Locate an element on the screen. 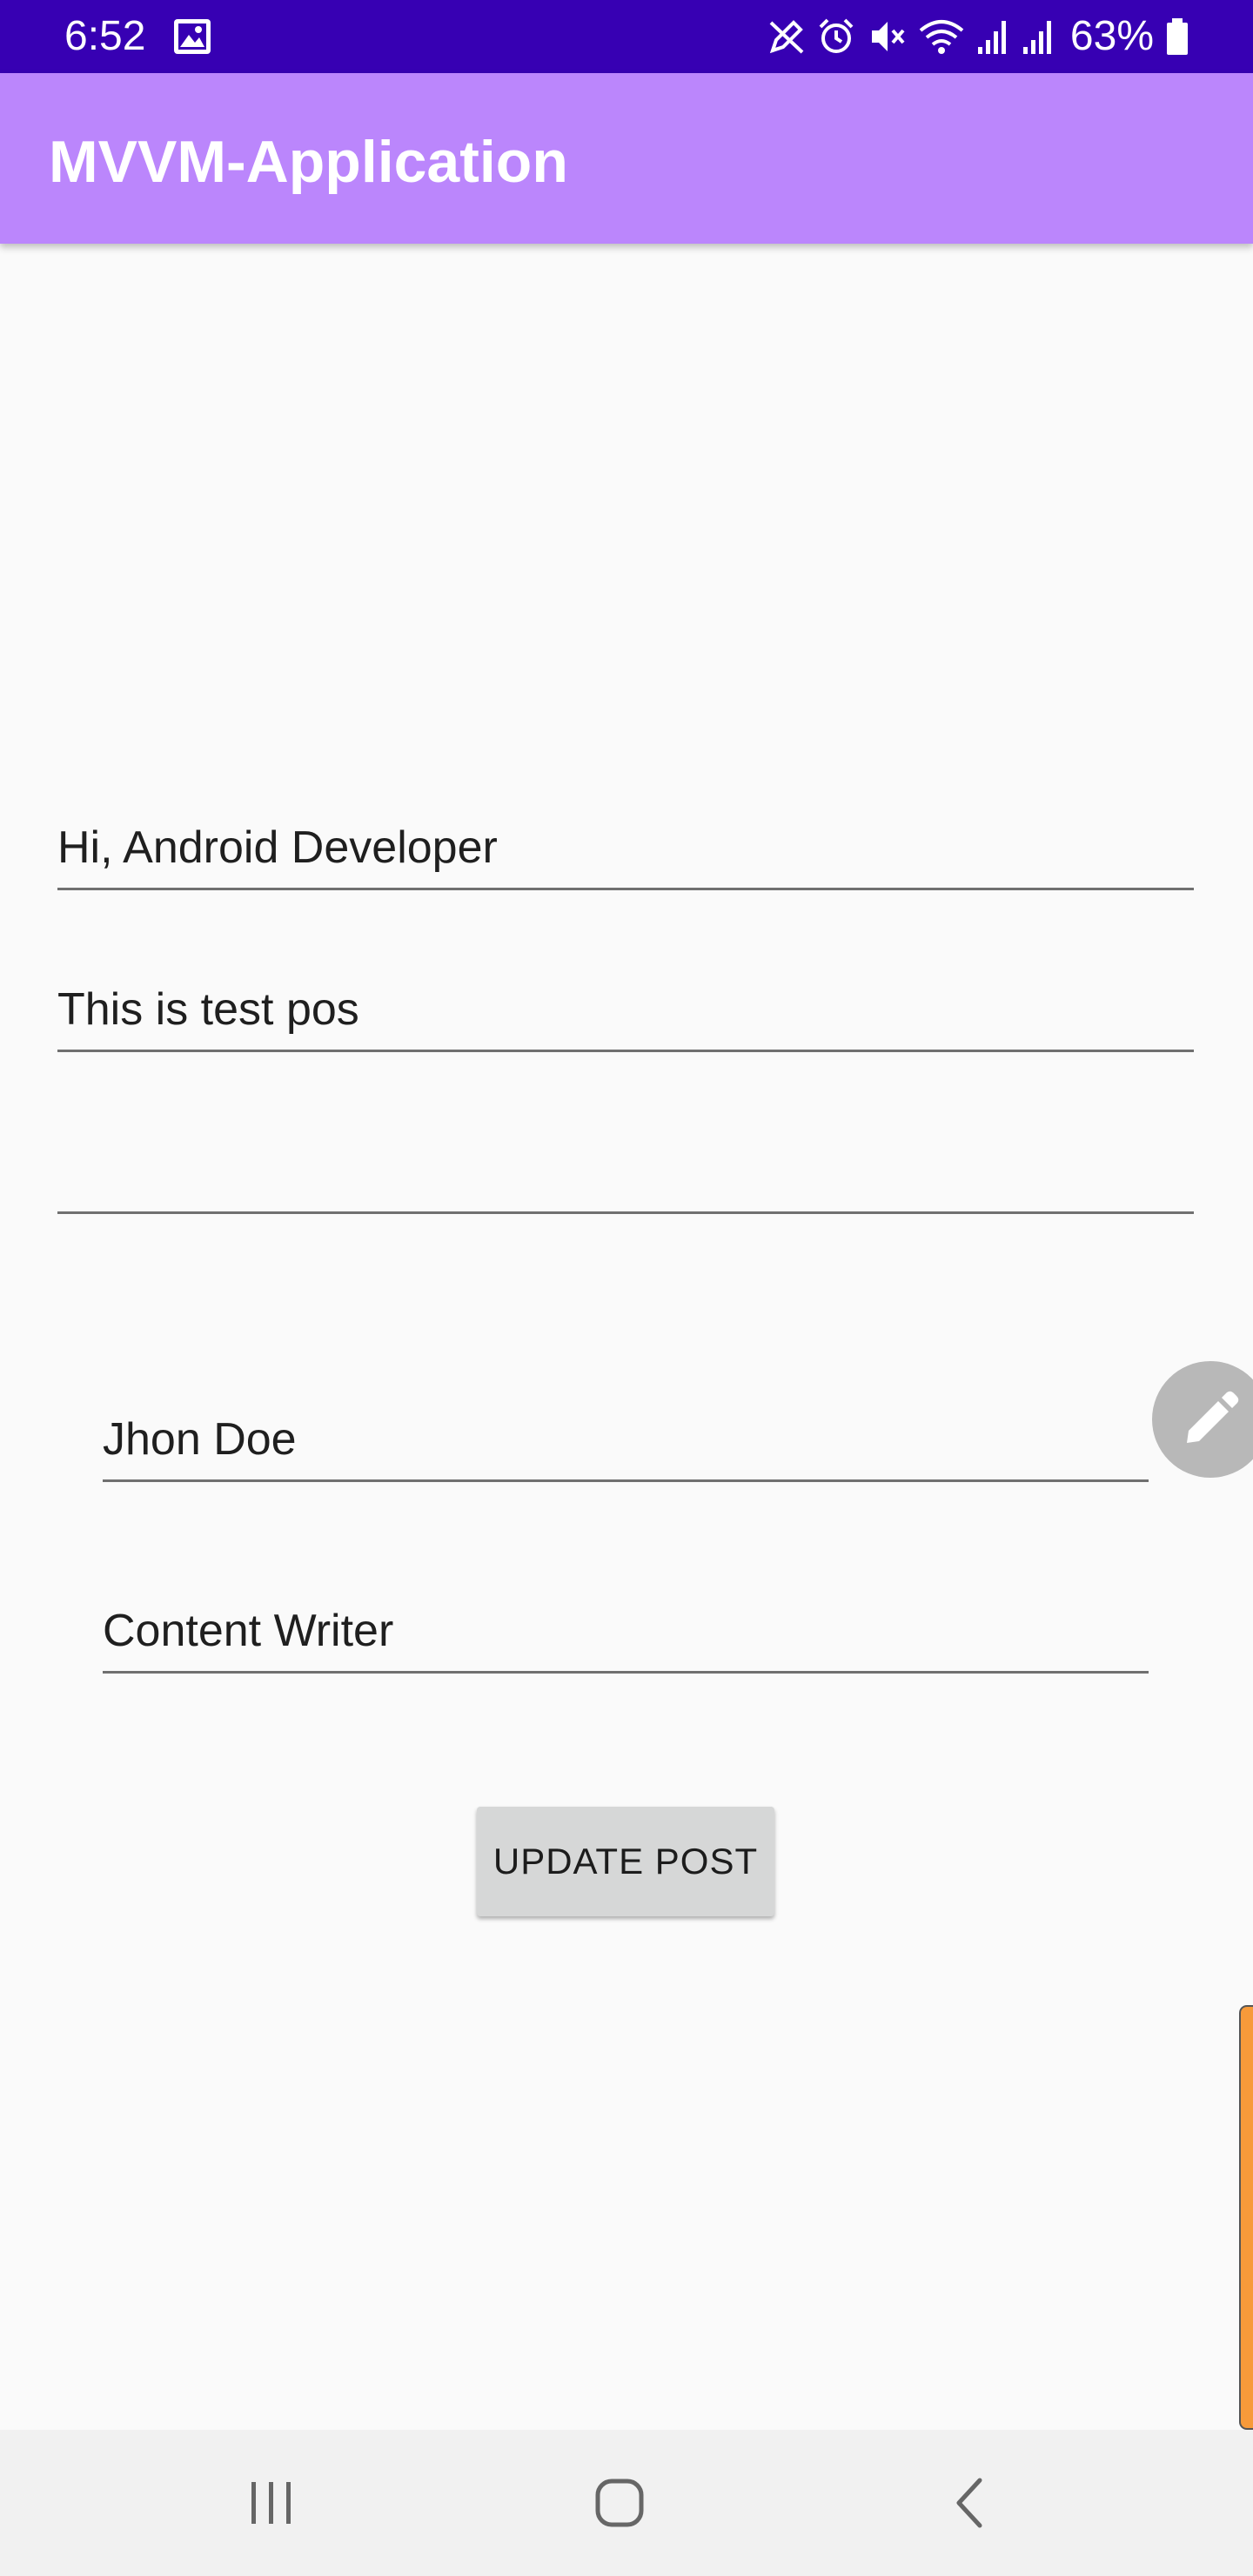 The width and height of the screenshot is (1253, 2576). post-title-field: Hi, Android Developer is located at coordinates (625, 854).